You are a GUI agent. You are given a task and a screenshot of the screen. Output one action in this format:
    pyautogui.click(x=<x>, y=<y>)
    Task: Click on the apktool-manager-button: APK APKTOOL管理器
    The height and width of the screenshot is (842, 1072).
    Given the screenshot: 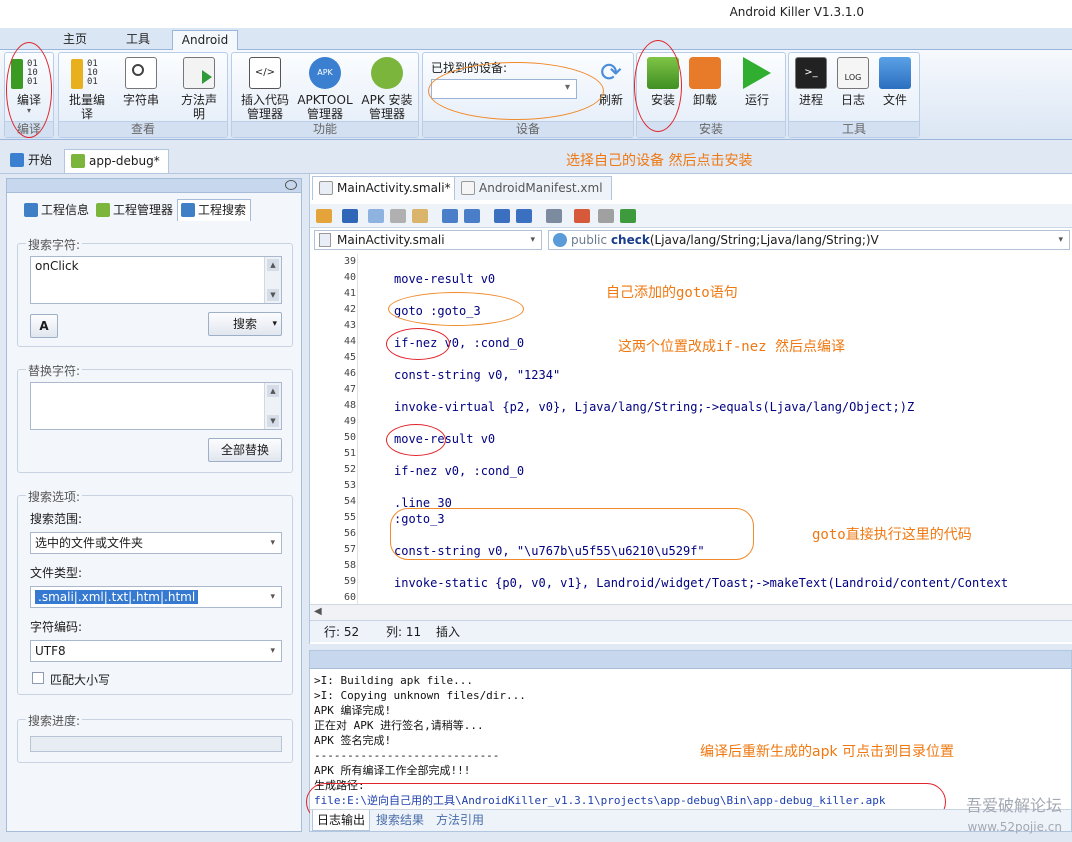 What is the action you would take?
    pyautogui.click(x=325, y=89)
    